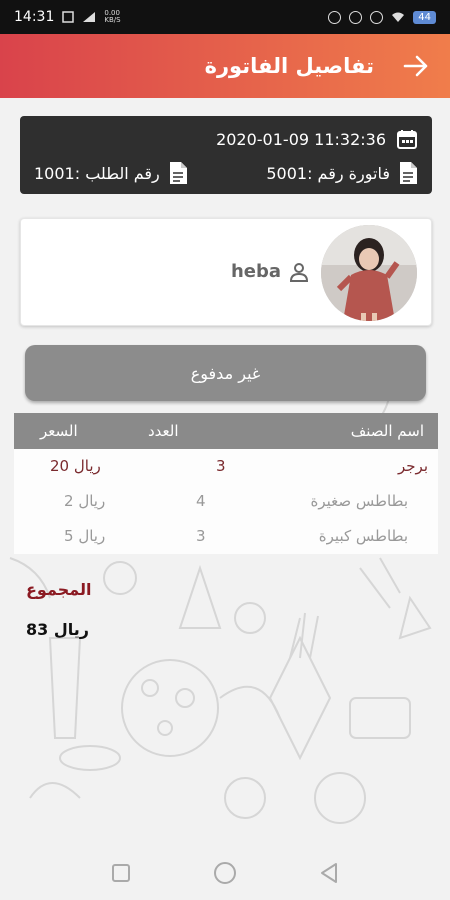 This screenshot has width=450, height=900. I want to click on header-quantity: العدد, so click(163, 431).